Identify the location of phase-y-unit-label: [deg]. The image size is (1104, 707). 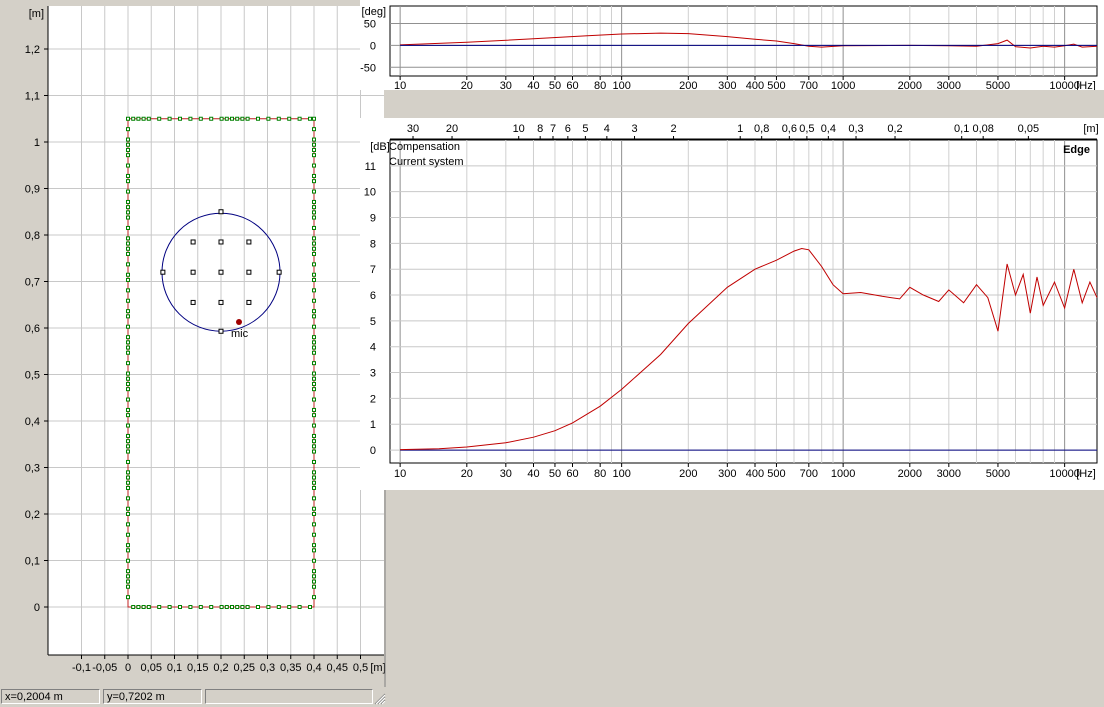
(374, 12).